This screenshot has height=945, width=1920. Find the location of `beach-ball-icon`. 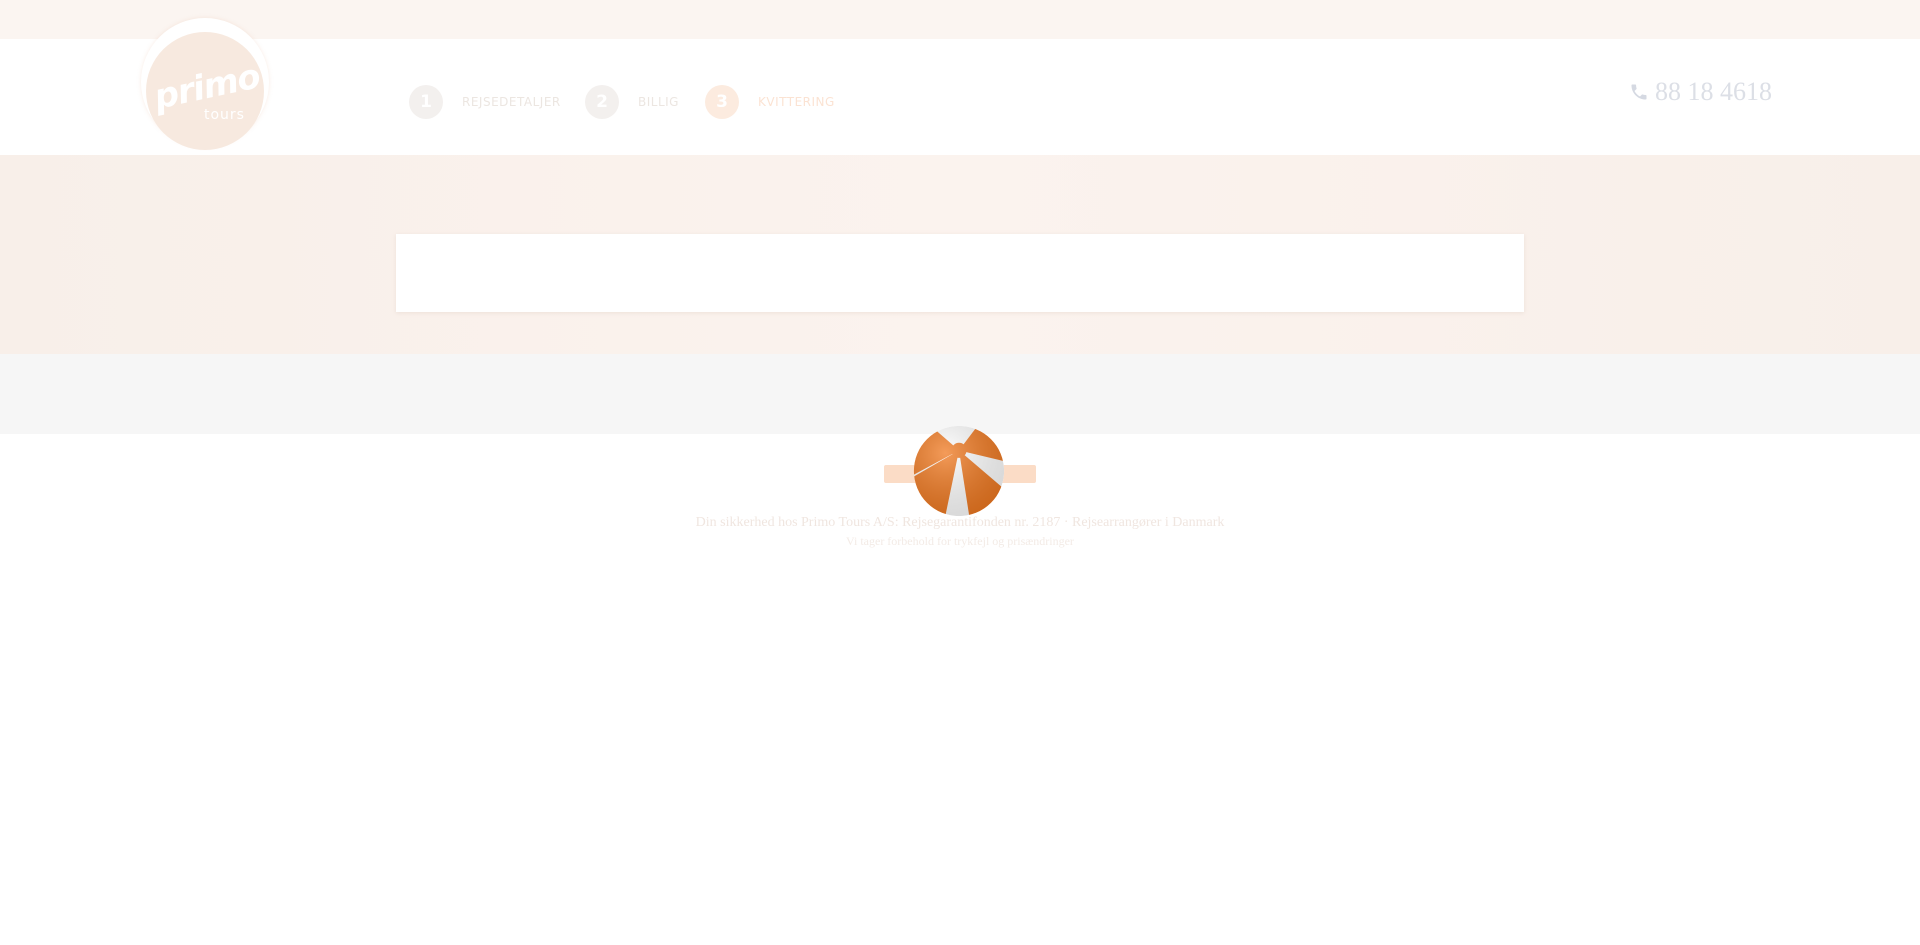

beach-ball-icon is located at coordinates (959, 471).